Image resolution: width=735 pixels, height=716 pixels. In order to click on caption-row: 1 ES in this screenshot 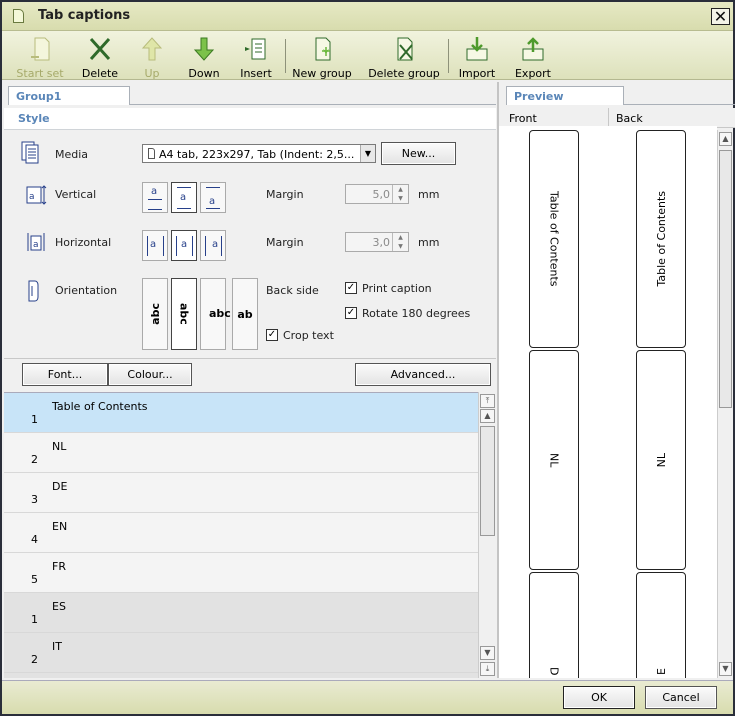, I will do `click(241, 613)`.